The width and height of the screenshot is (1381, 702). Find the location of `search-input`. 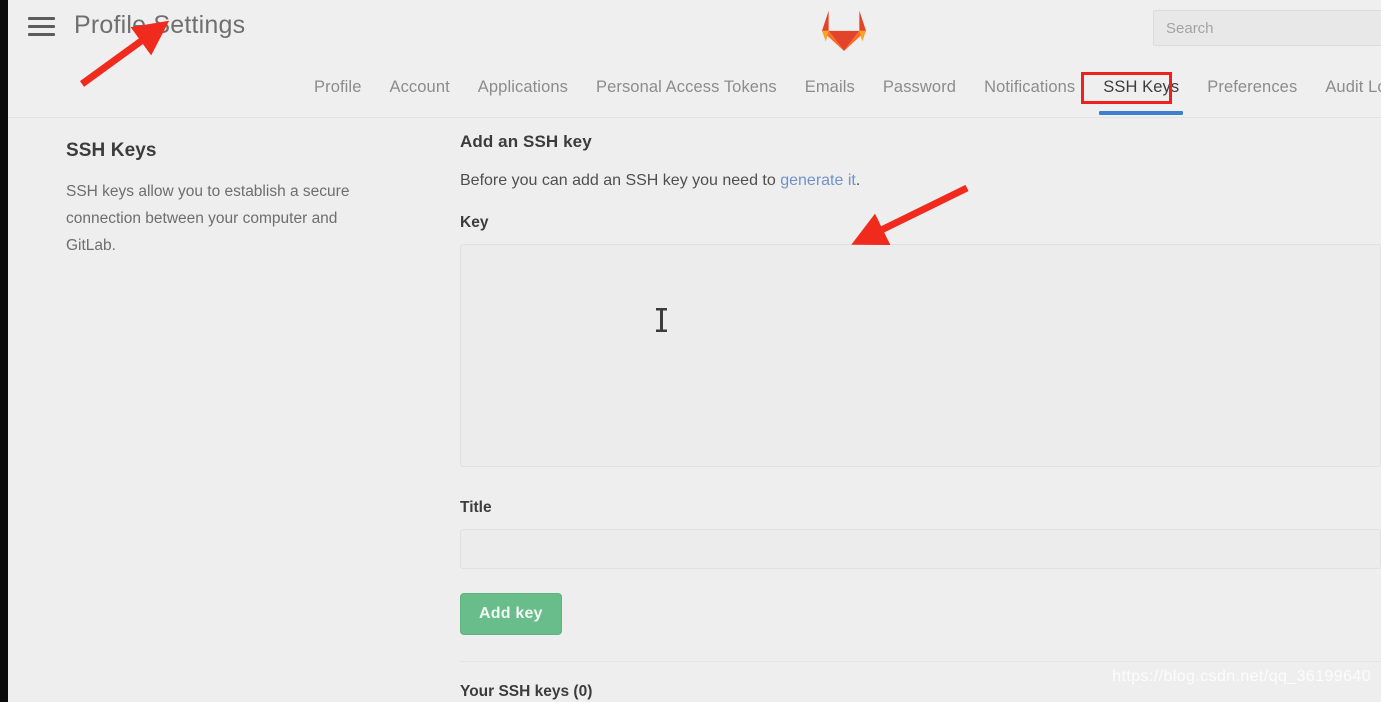

search-input is located at coordinates (1267, 28).